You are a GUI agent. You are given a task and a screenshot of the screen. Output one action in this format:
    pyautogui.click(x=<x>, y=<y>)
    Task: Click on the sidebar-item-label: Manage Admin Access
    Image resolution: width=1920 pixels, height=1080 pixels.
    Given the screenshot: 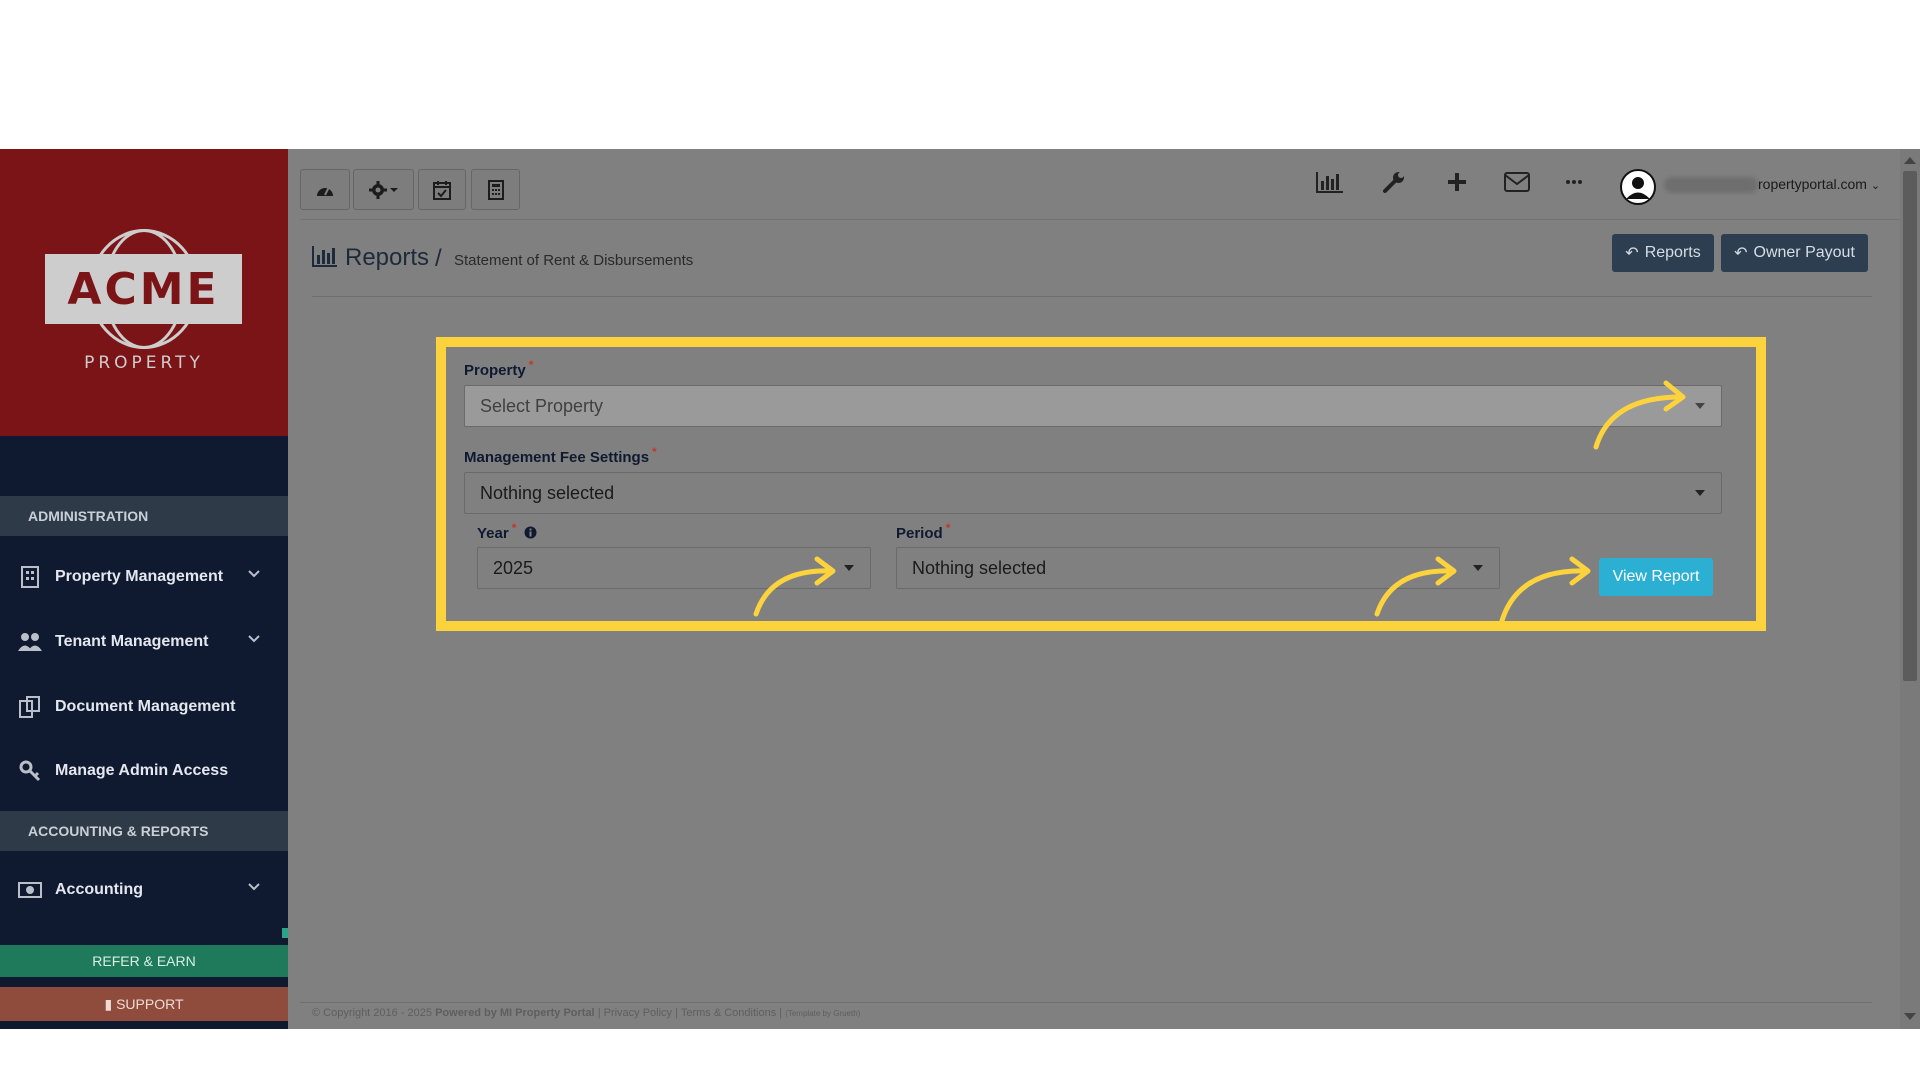 What is the action you would take?
    pyautogui.click(x=142, y=770)
    